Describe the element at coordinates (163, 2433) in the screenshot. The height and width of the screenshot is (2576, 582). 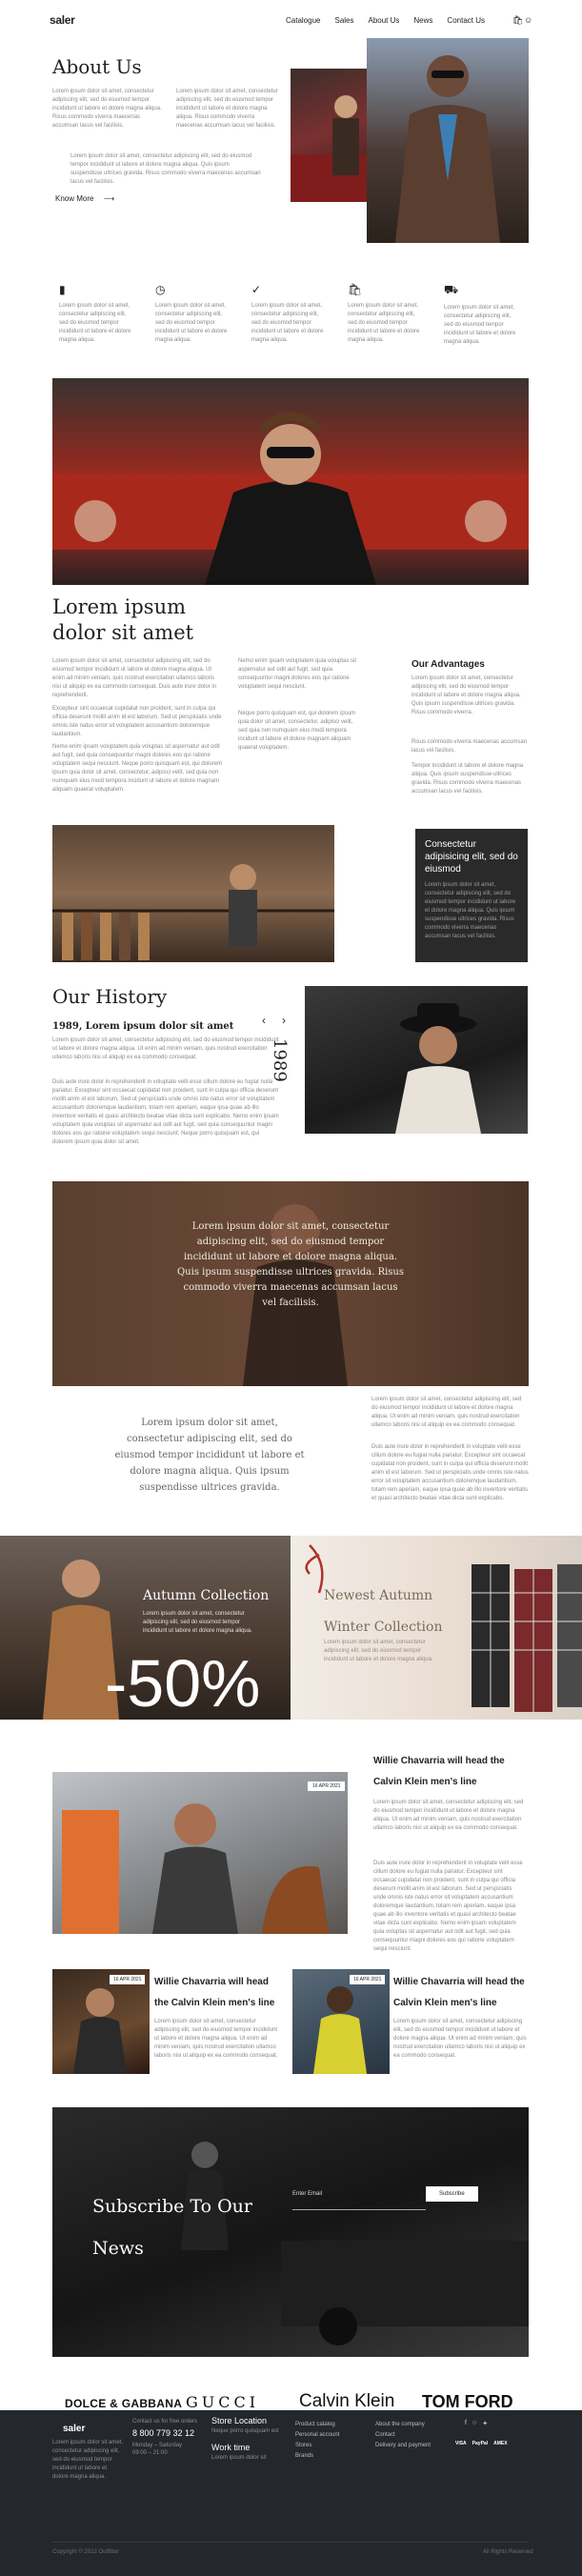
I see `footer-phone: 8 800 779 32 12` at that location.